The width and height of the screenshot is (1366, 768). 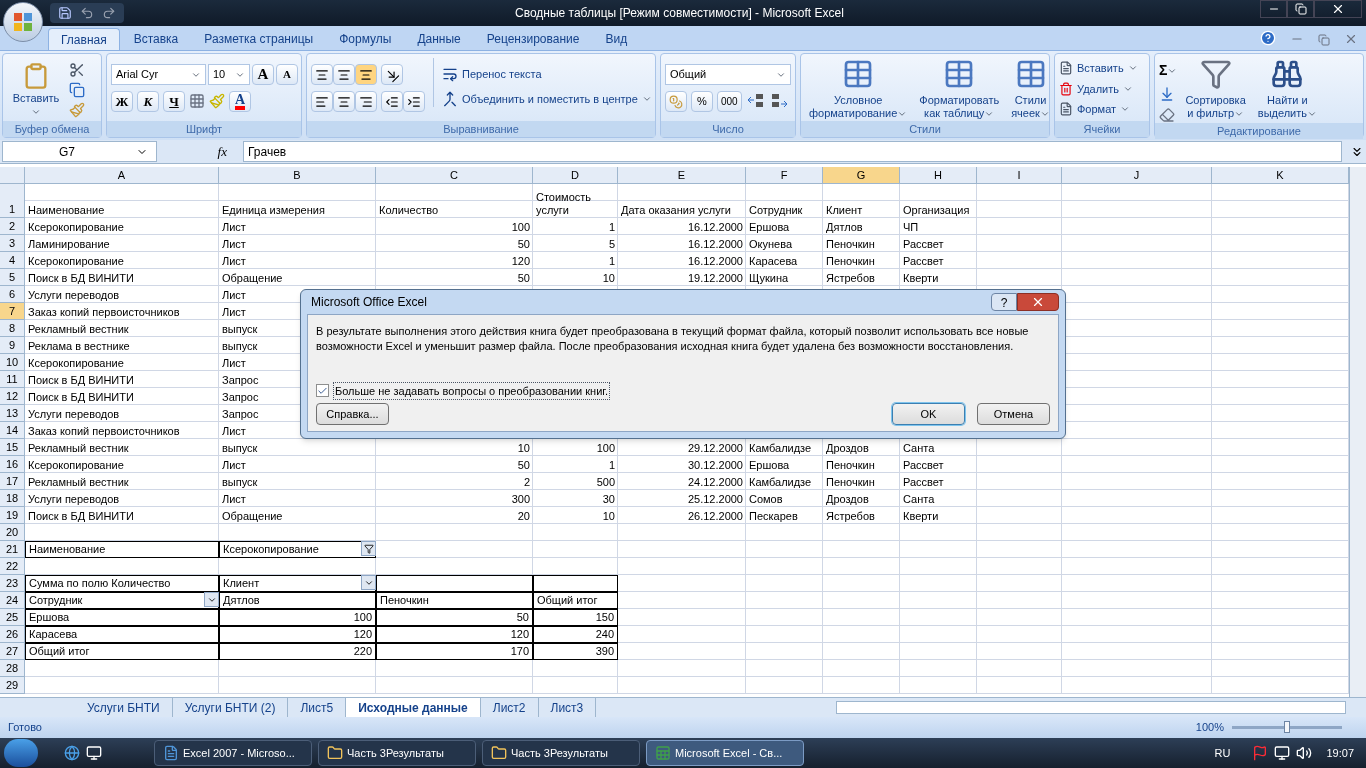 I want to click on row-header: 29, so click(x=12, y=685).